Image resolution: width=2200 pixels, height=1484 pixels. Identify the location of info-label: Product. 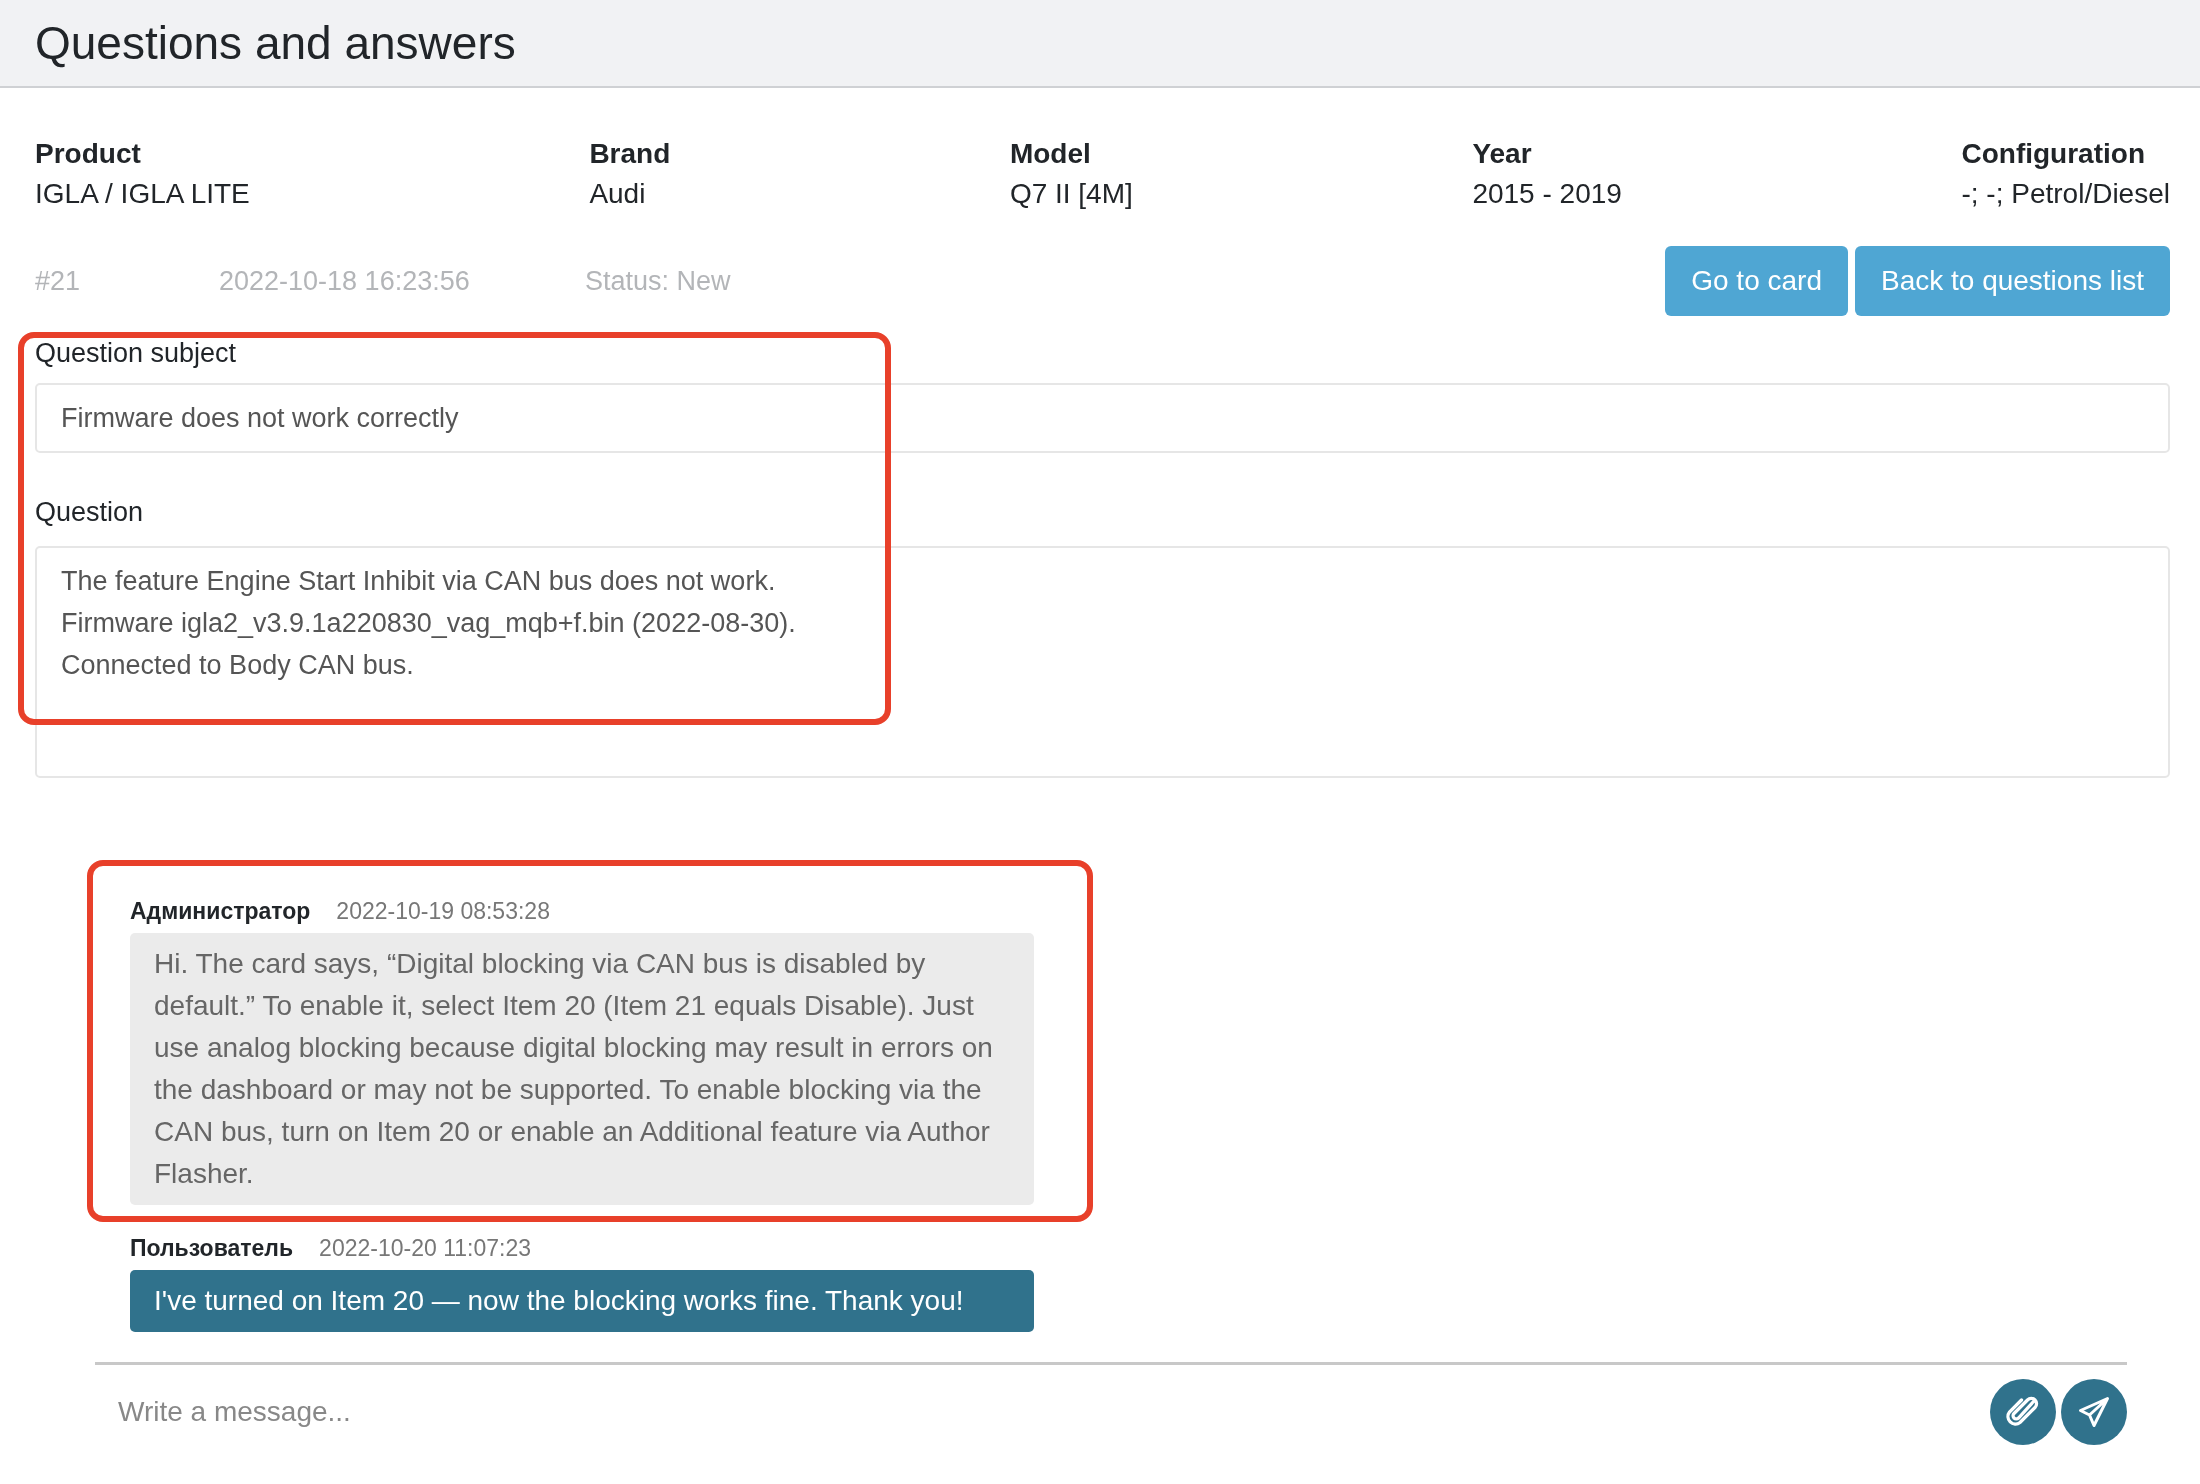
(88, 154).